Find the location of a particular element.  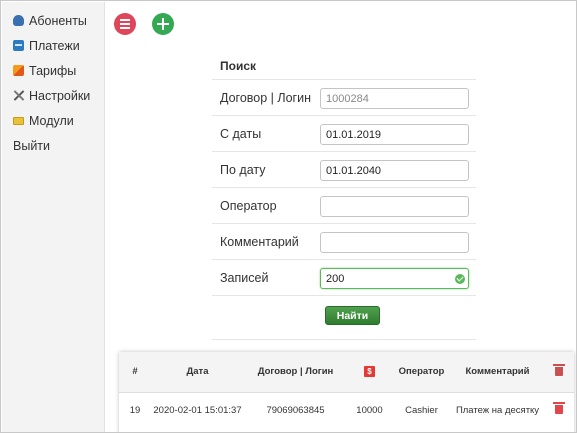

cell-contract: 79069063845 is located at coordinates (295, 409).